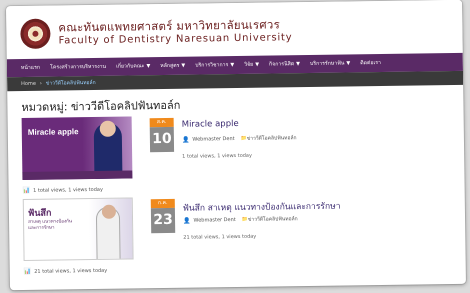 This screenshot has height=293, width=470. I want to click on logo-emblem, so click(35, 33).